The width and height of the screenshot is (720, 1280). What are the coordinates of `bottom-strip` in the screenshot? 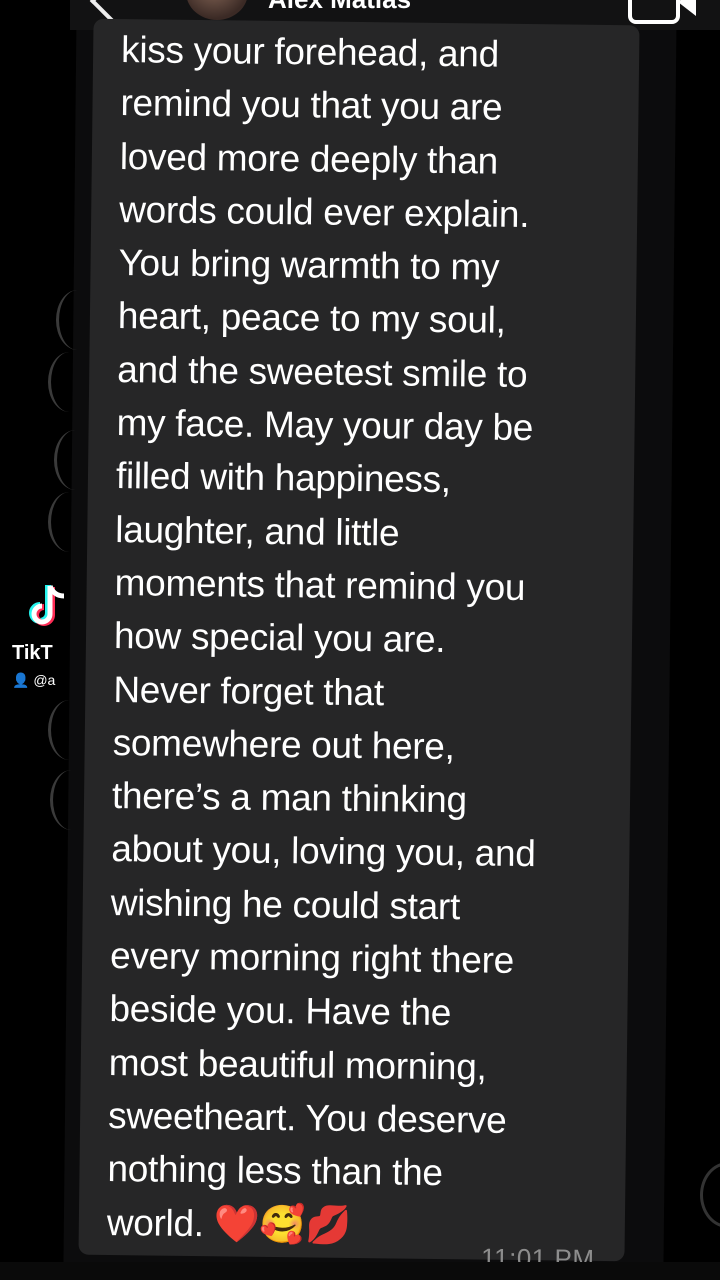 It's located at (360, 1271).